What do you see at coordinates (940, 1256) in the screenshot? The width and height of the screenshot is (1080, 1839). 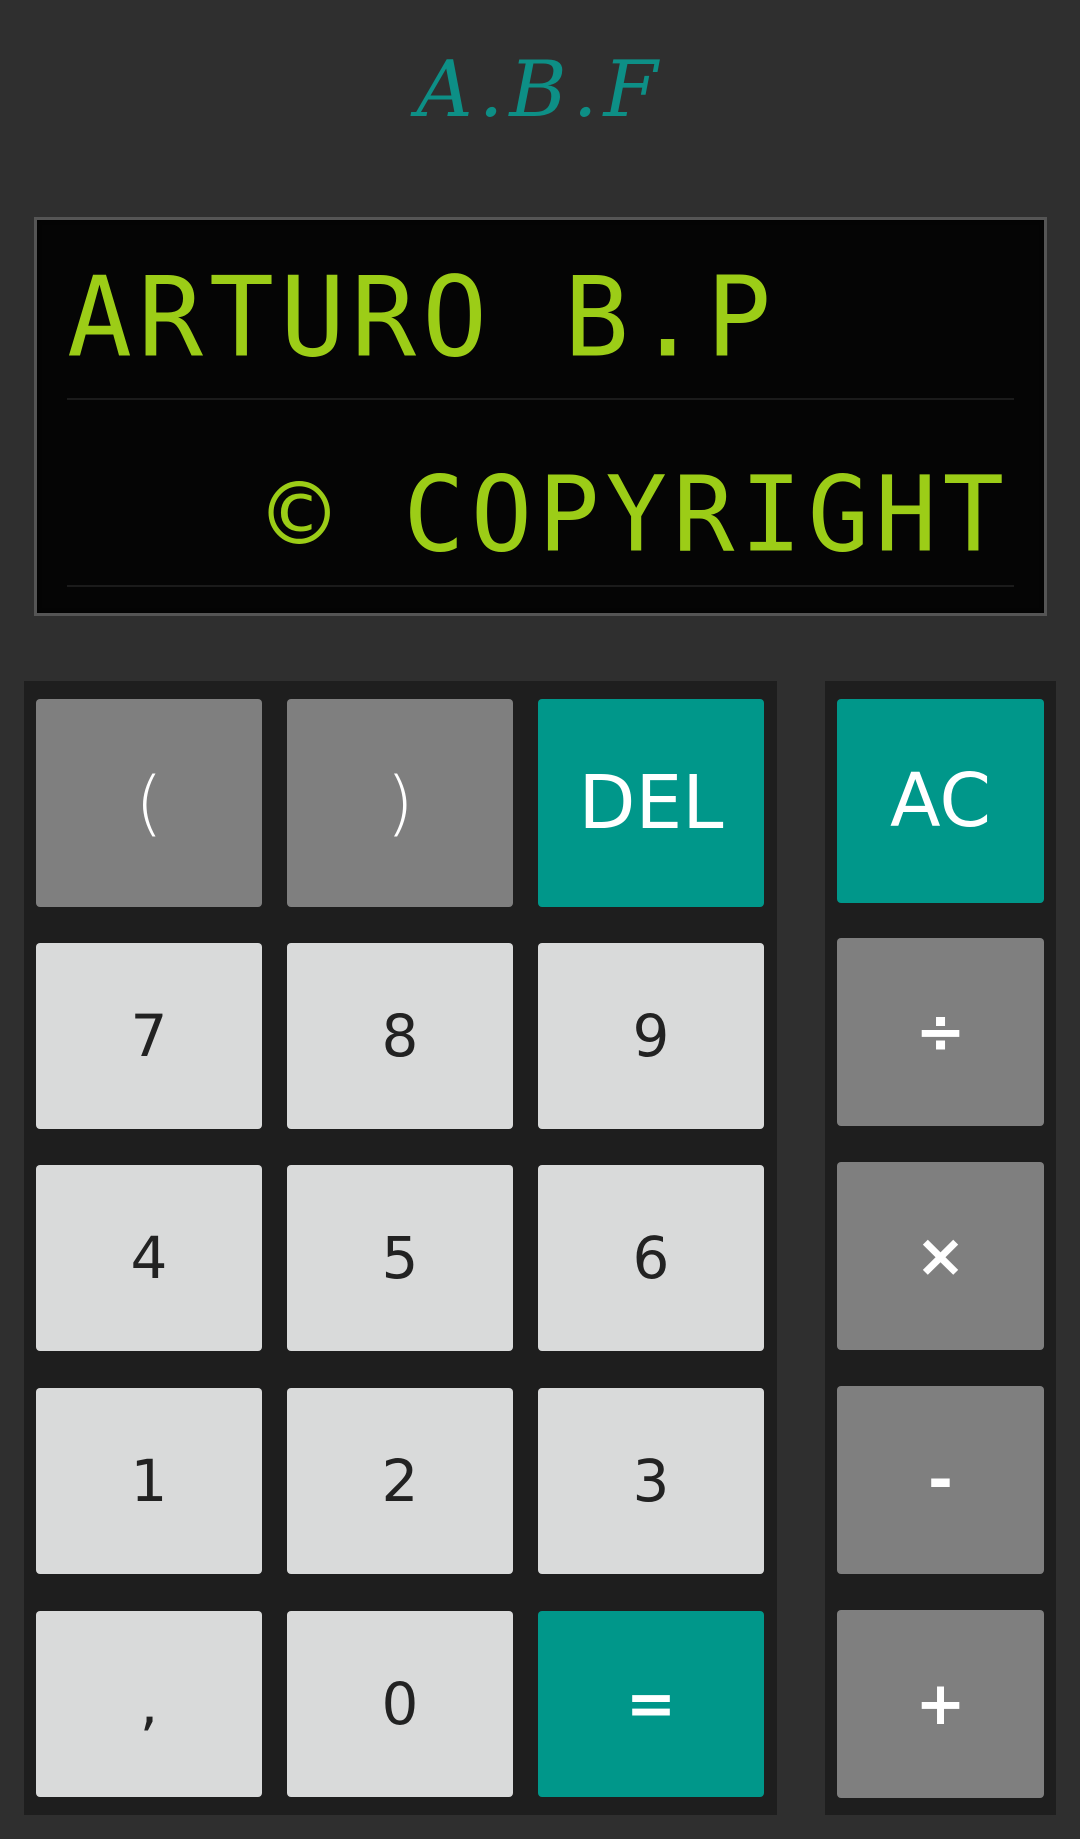 I see `multiply-button: ×` at bounding box center [940, 1256].